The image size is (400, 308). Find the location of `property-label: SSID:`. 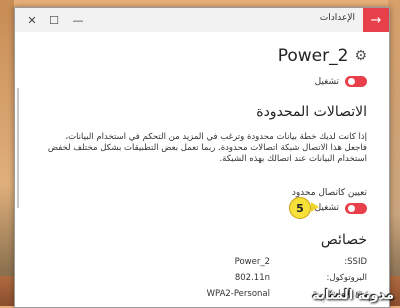

property-label: SSID: is located at coordinates (355, 262).